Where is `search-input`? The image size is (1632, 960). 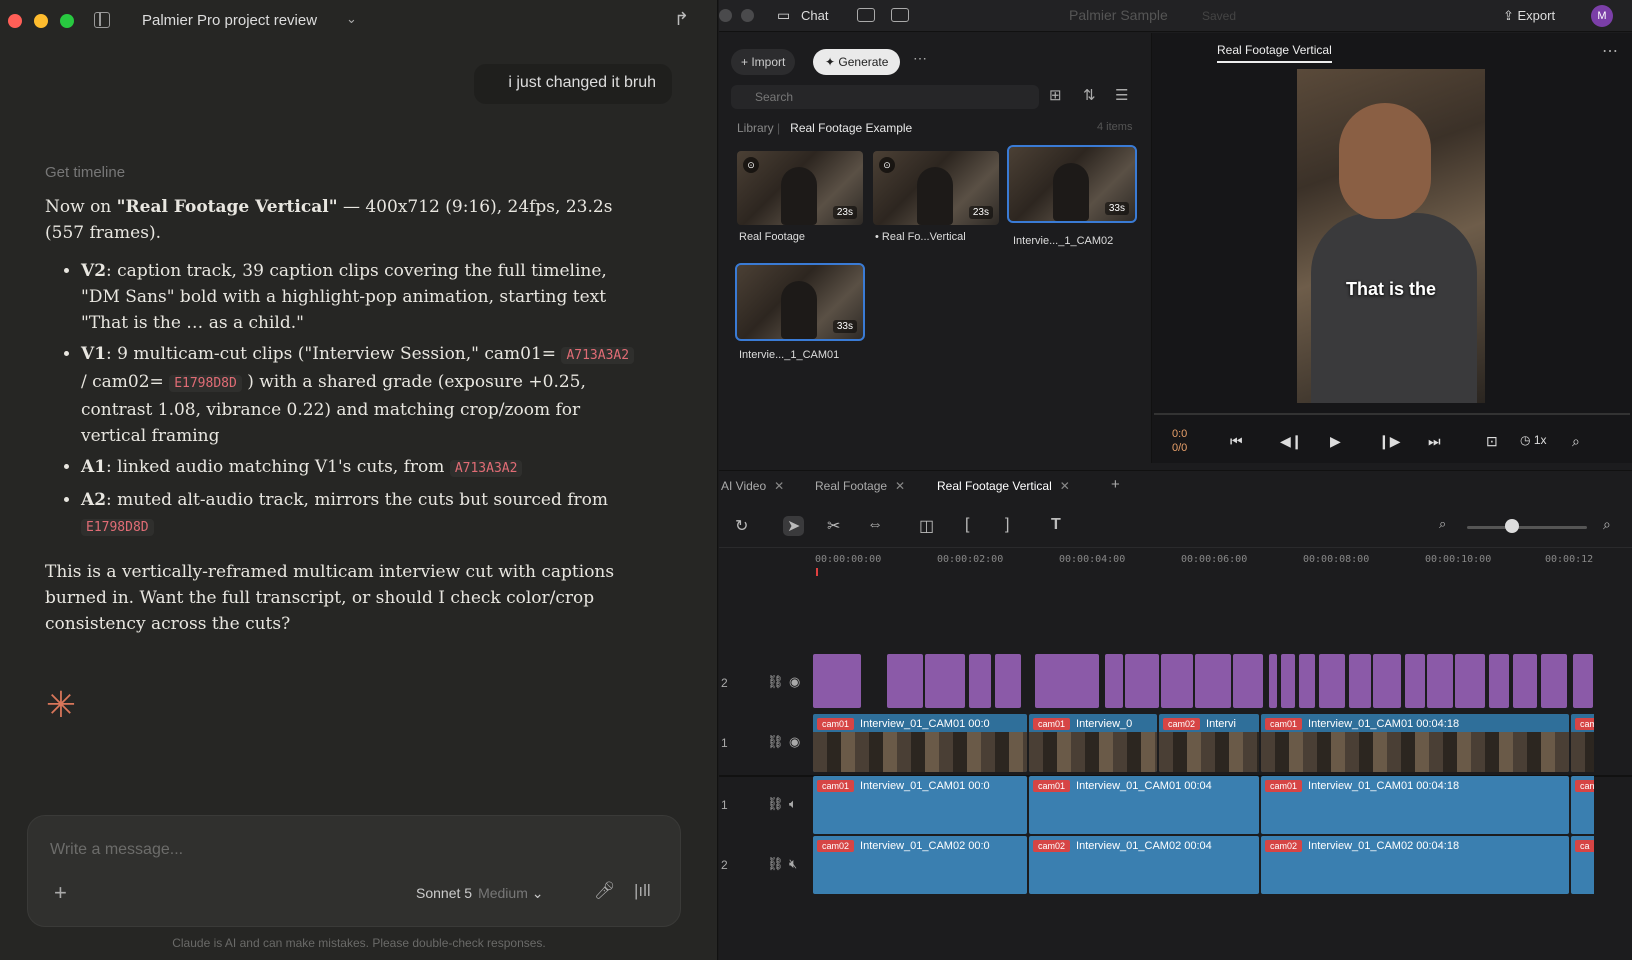
search-input is located at coordinates (885, 97).